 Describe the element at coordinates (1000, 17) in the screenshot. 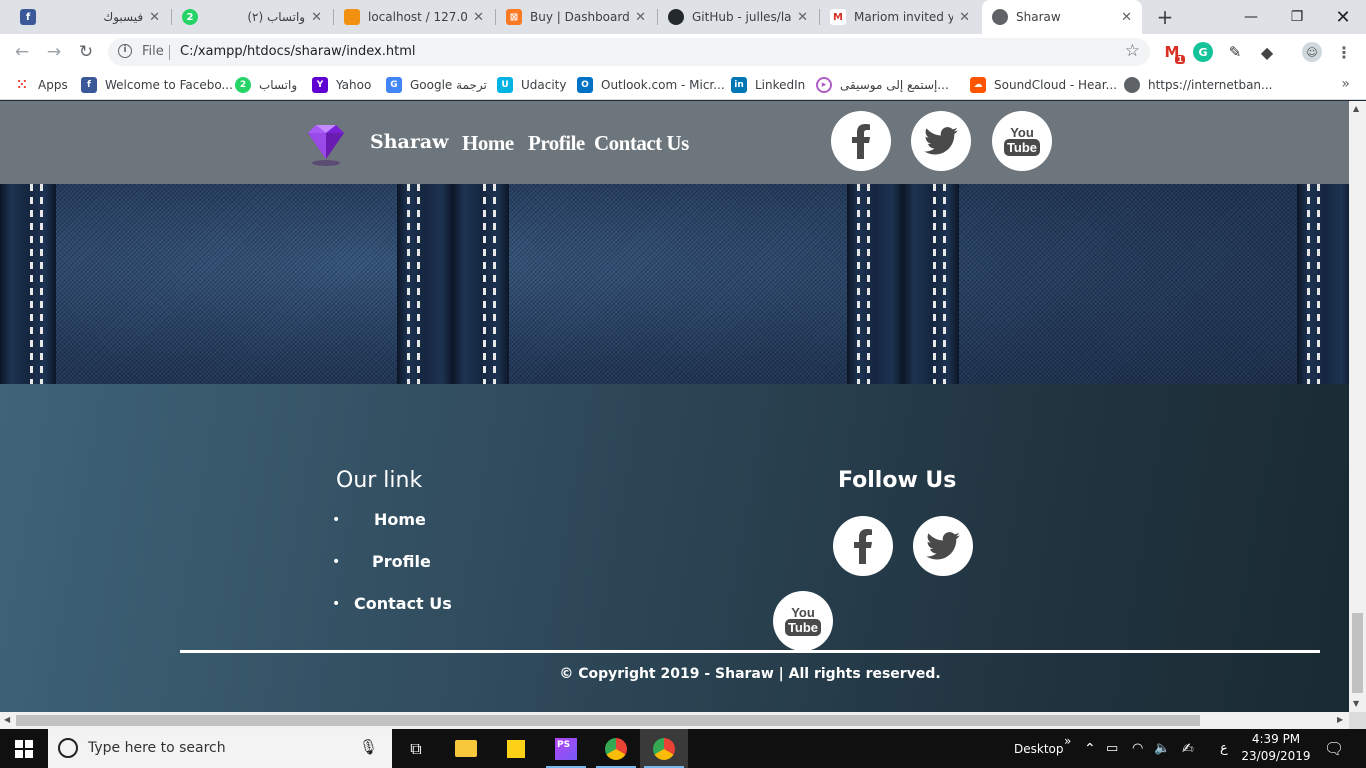

I see `globe-icon` at that location.